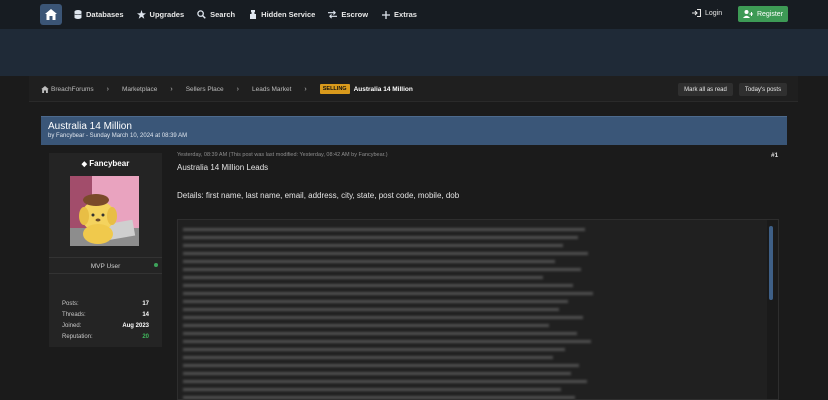 The width and height of the screenshot is (828, 400). What do you see at coordinates (105, 325) in the screenshot?
I see `stat-joined: Joined: Aug 2023` at bounding box center [105, 325].